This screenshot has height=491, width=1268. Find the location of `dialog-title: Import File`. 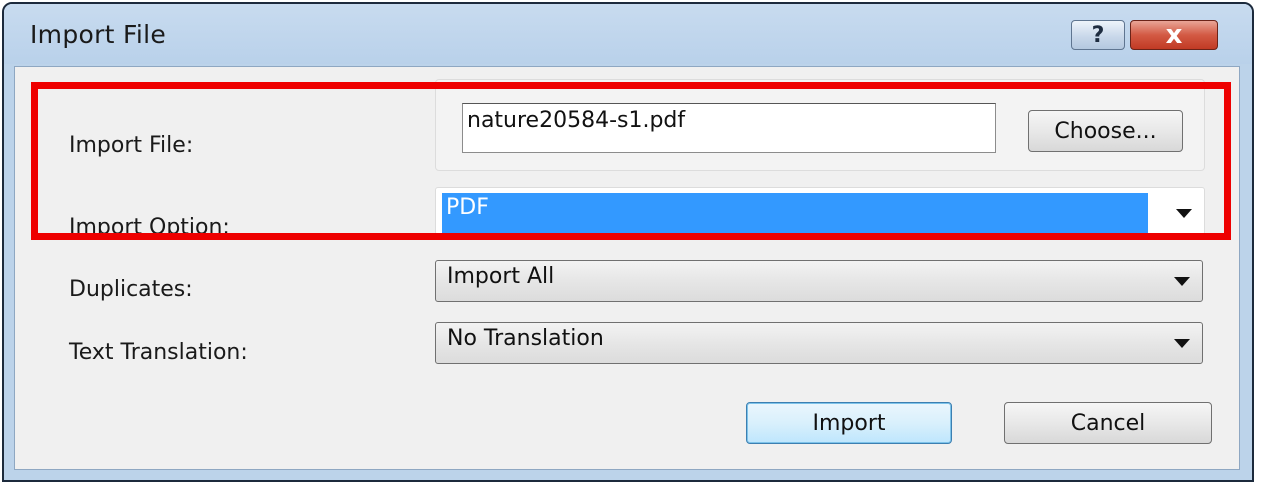

dialog-title: Import File is located at coordinates (98, 34).